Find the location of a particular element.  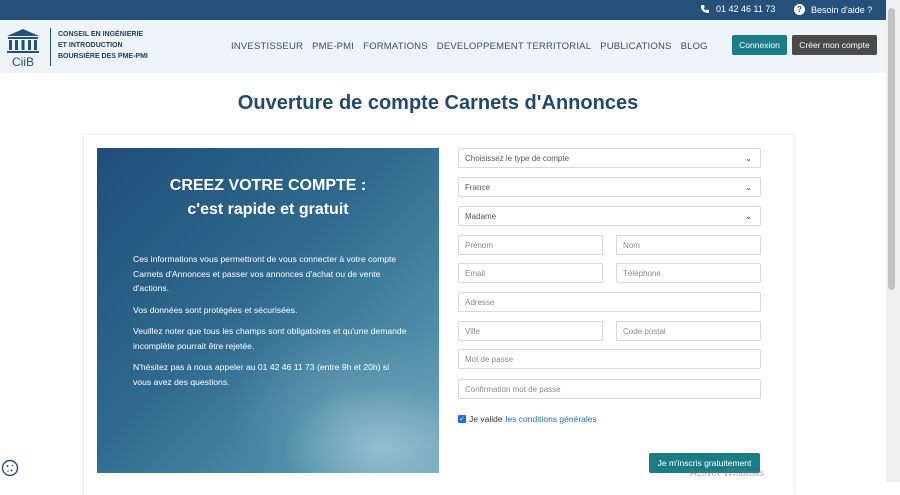

nav-item-formations: FORMATIONS is located at coordinates (395, 46).